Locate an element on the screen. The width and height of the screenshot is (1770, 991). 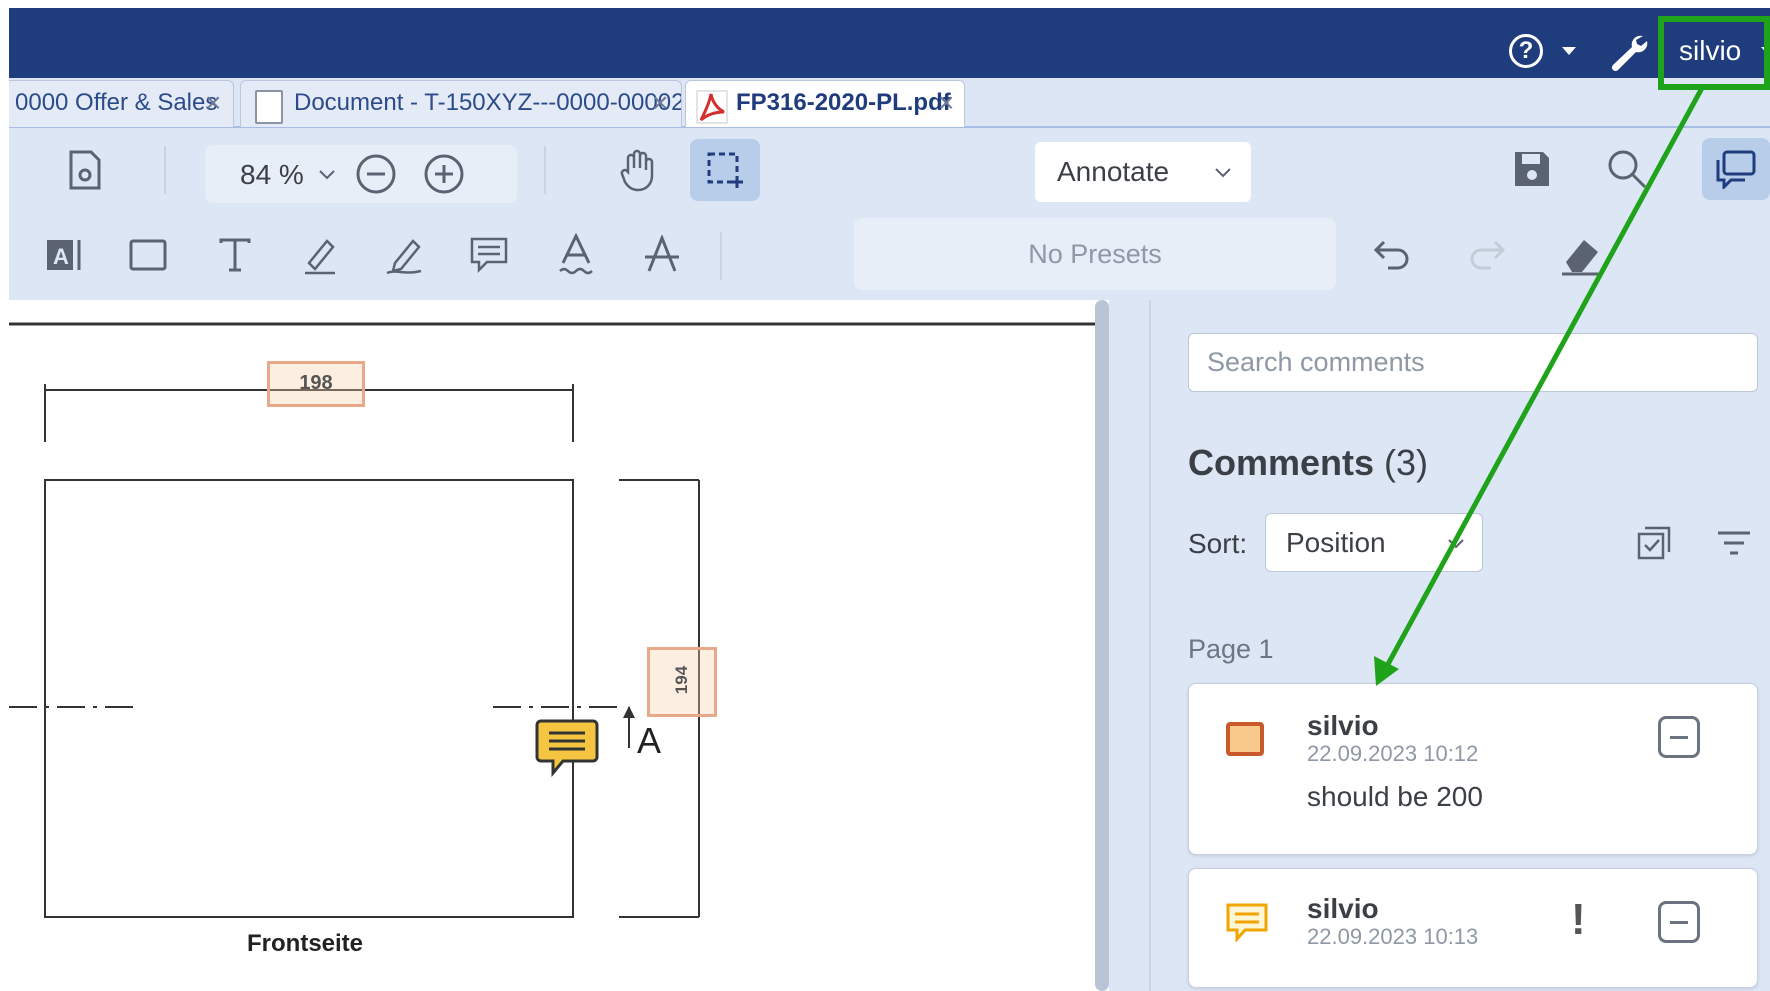
page-group-label: Page 1 is located at coordinates (1231, 649).